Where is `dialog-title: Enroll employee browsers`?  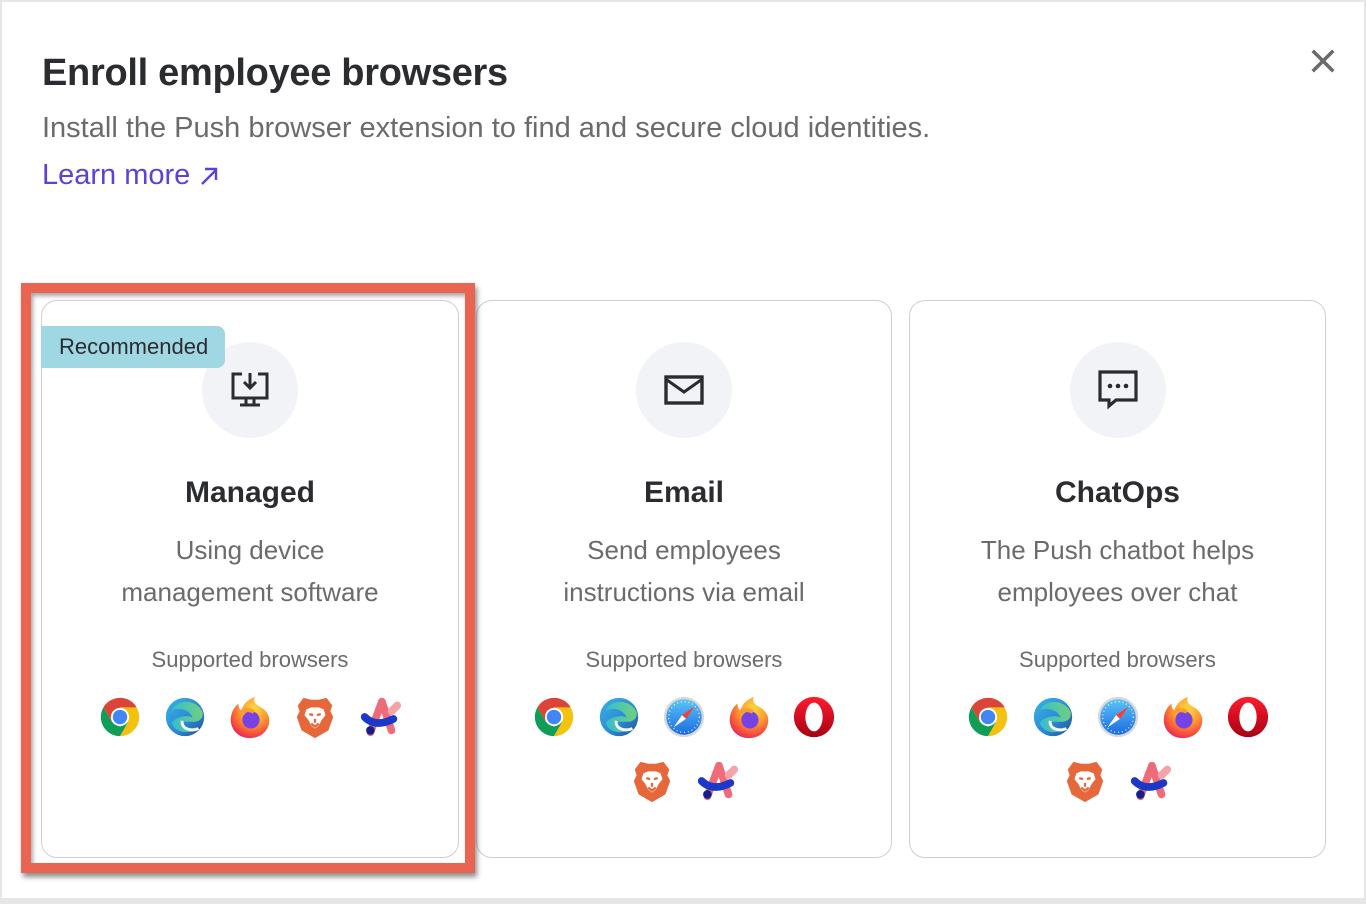
dialog-title: Enroll employee browsers is located at coordinates (275, 73).